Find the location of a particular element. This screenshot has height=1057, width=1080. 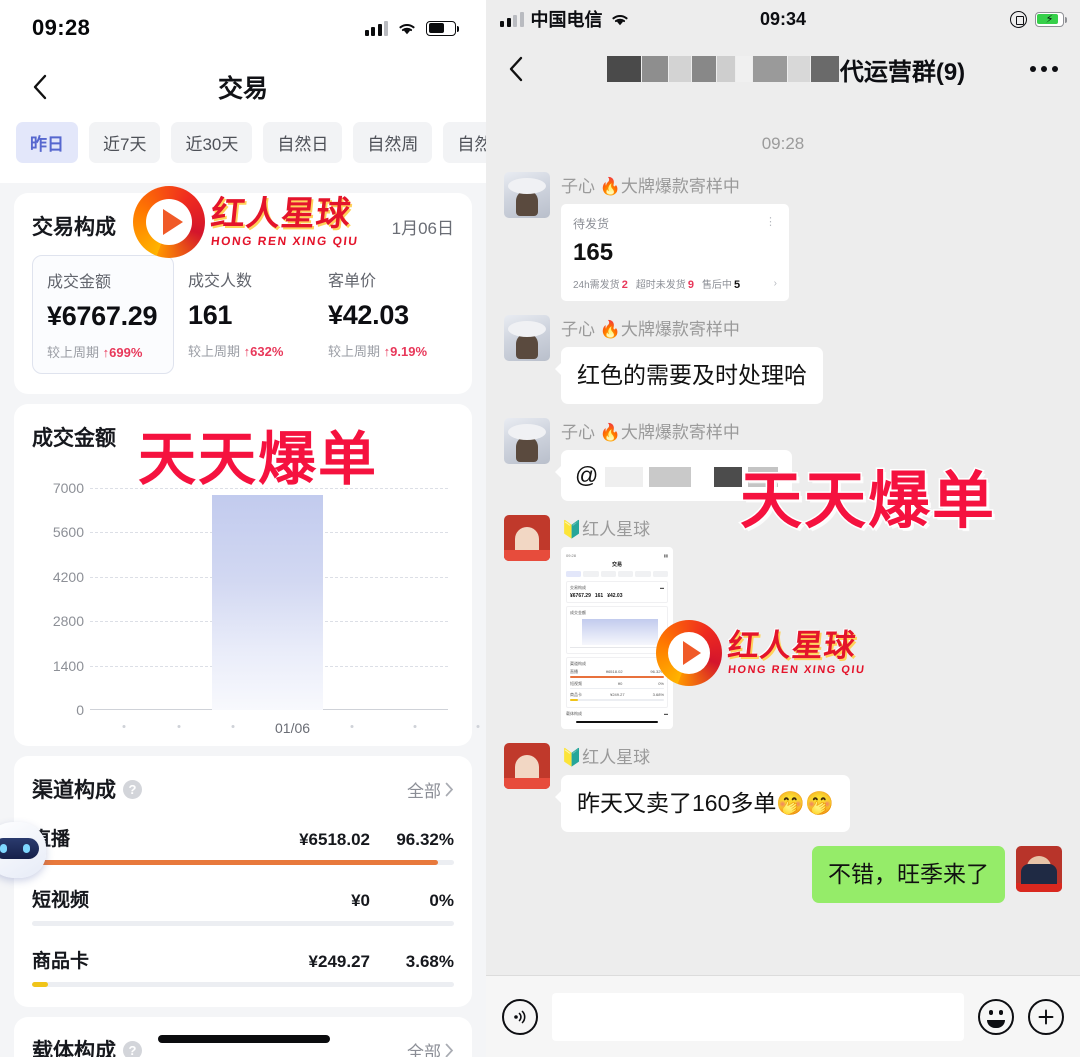

tab-last-30-days: 近30天 is located at coordinates (212, 142).